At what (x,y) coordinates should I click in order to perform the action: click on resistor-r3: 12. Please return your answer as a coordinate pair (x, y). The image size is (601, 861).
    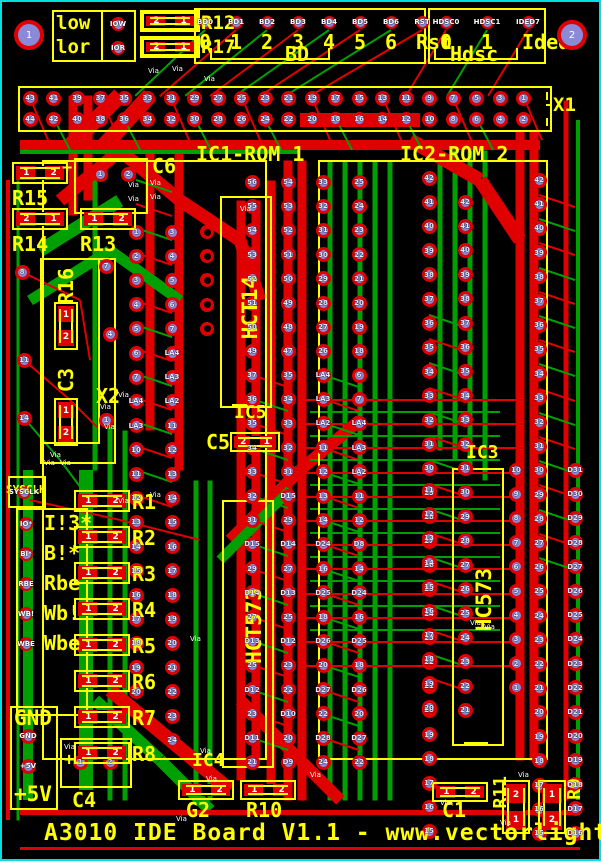
    Looking at the image, I should click on (102, 573).